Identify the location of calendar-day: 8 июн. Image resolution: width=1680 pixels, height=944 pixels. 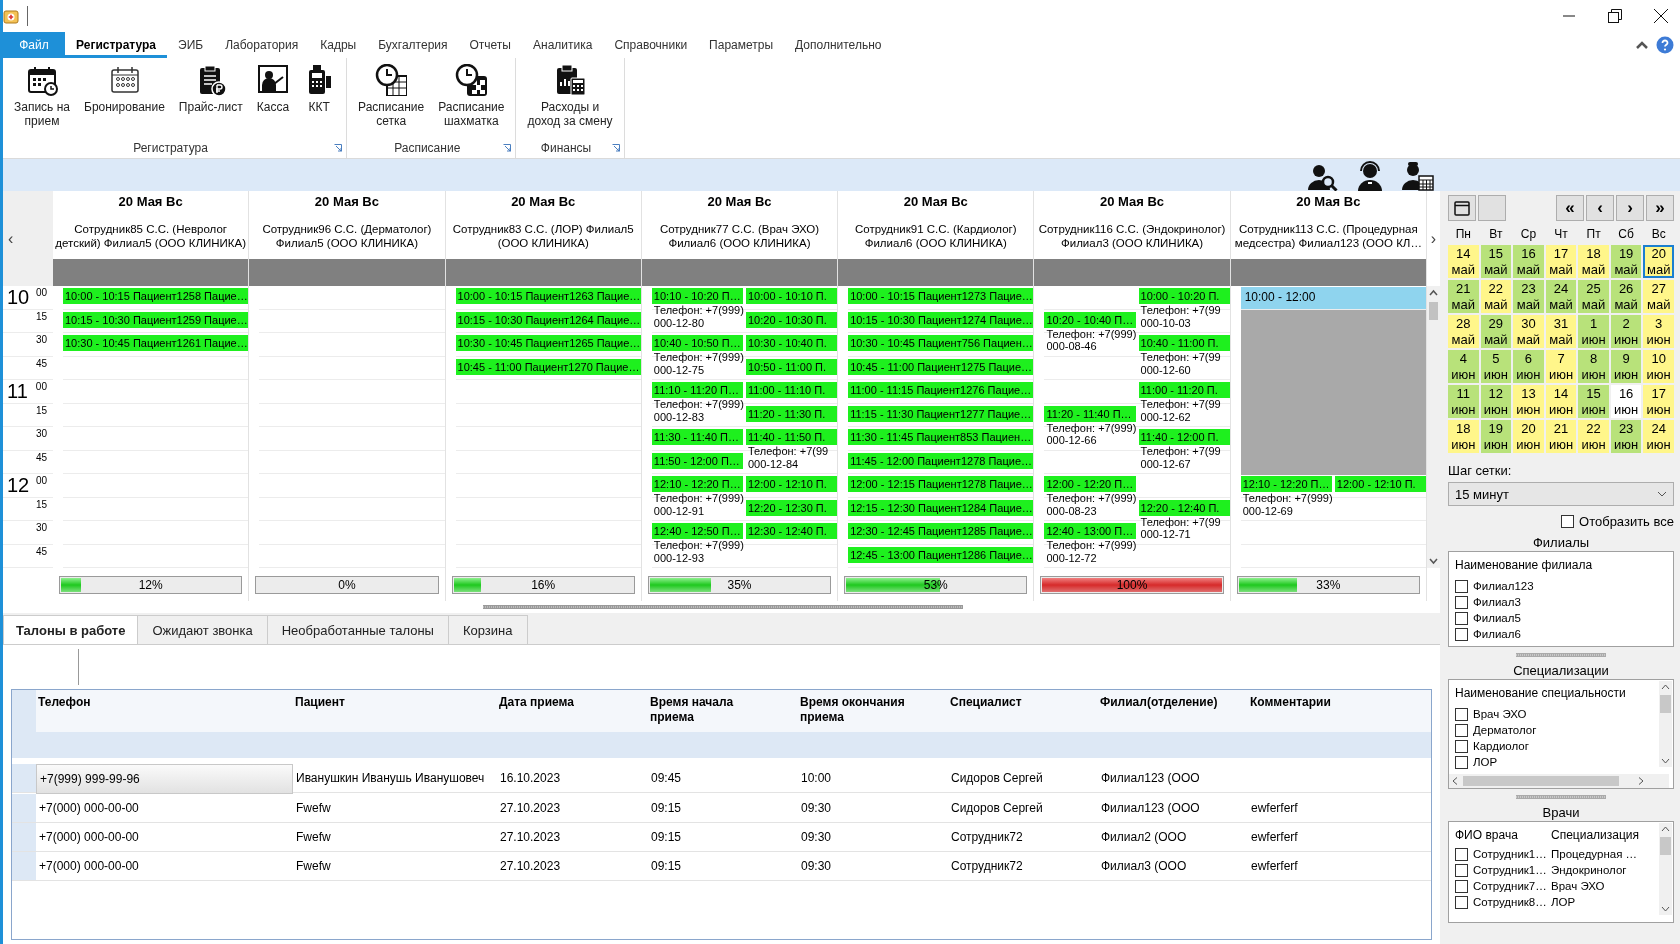
(1593, 366).